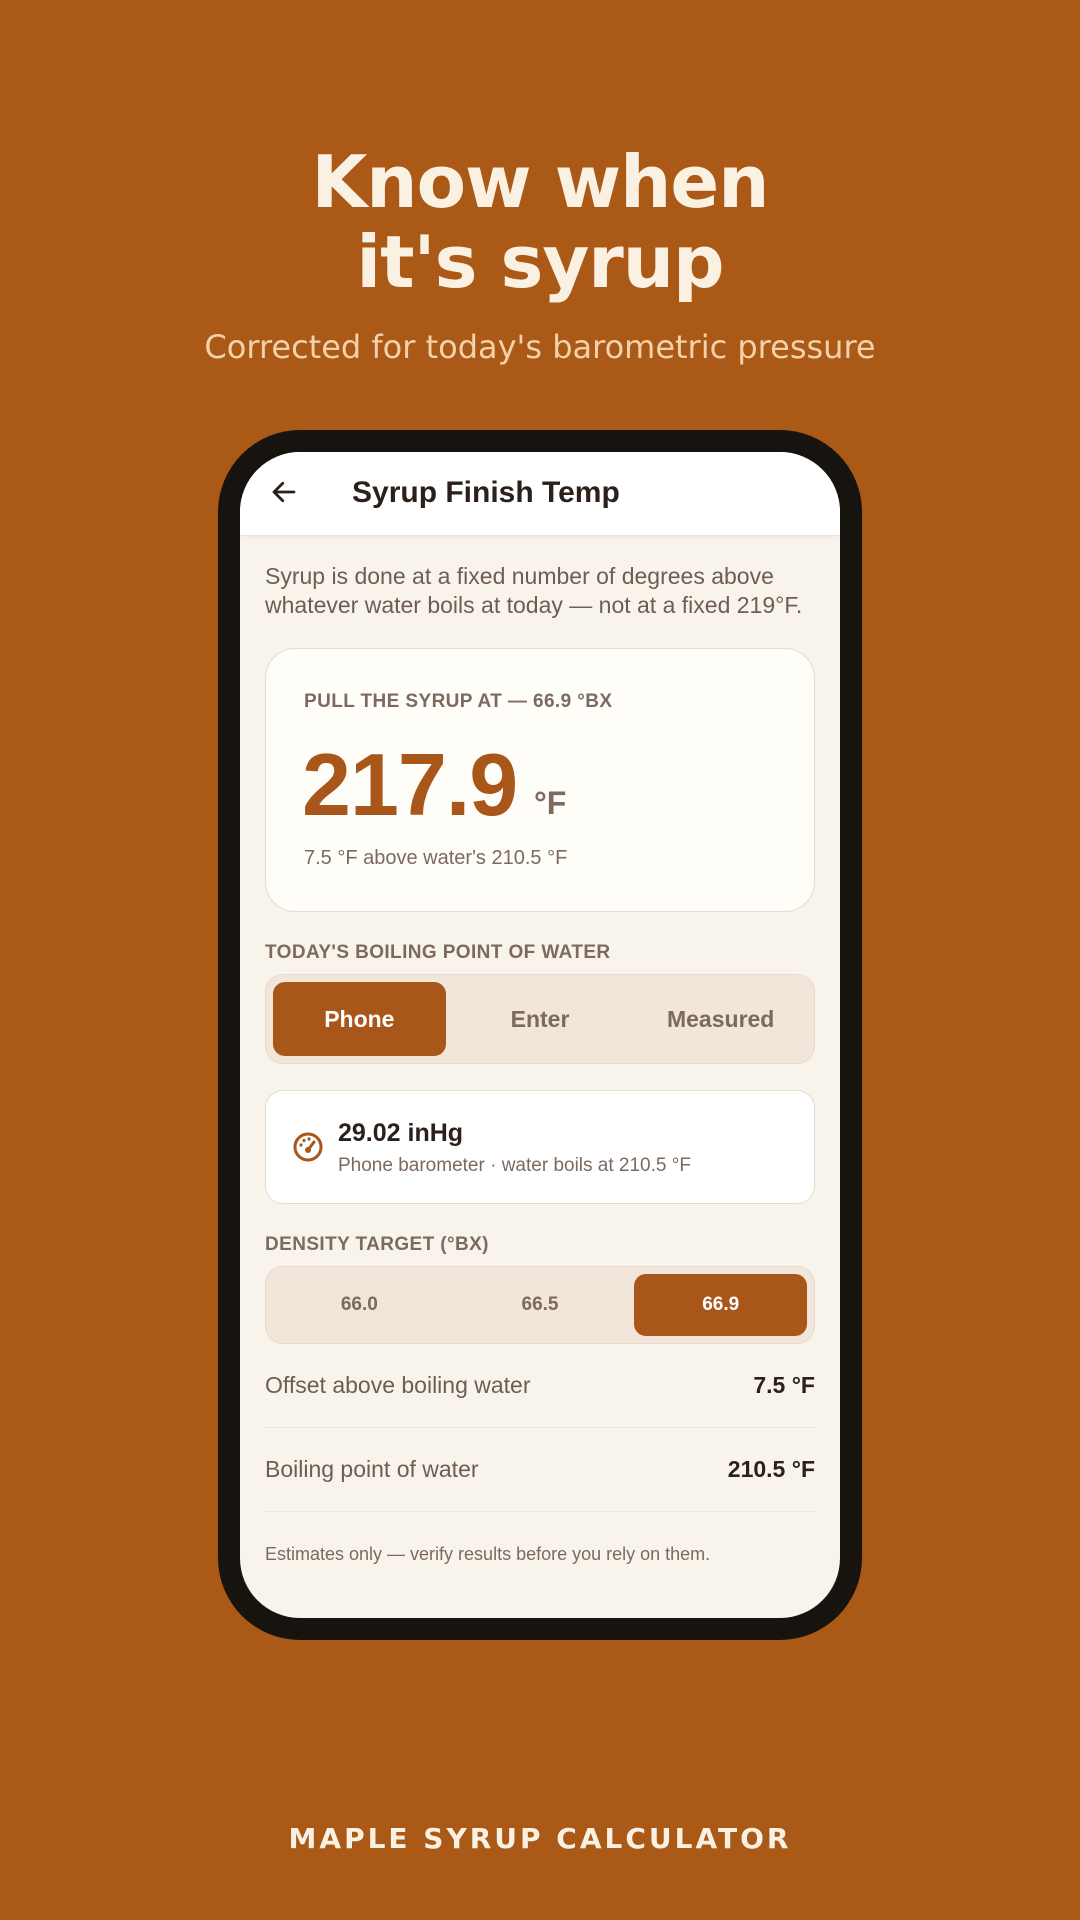 The image size is (1080, 1920). Describe the element at coordinates (401, 1133) in the screenshot. I see `barometer-value: 29.02 inHg` at that location.